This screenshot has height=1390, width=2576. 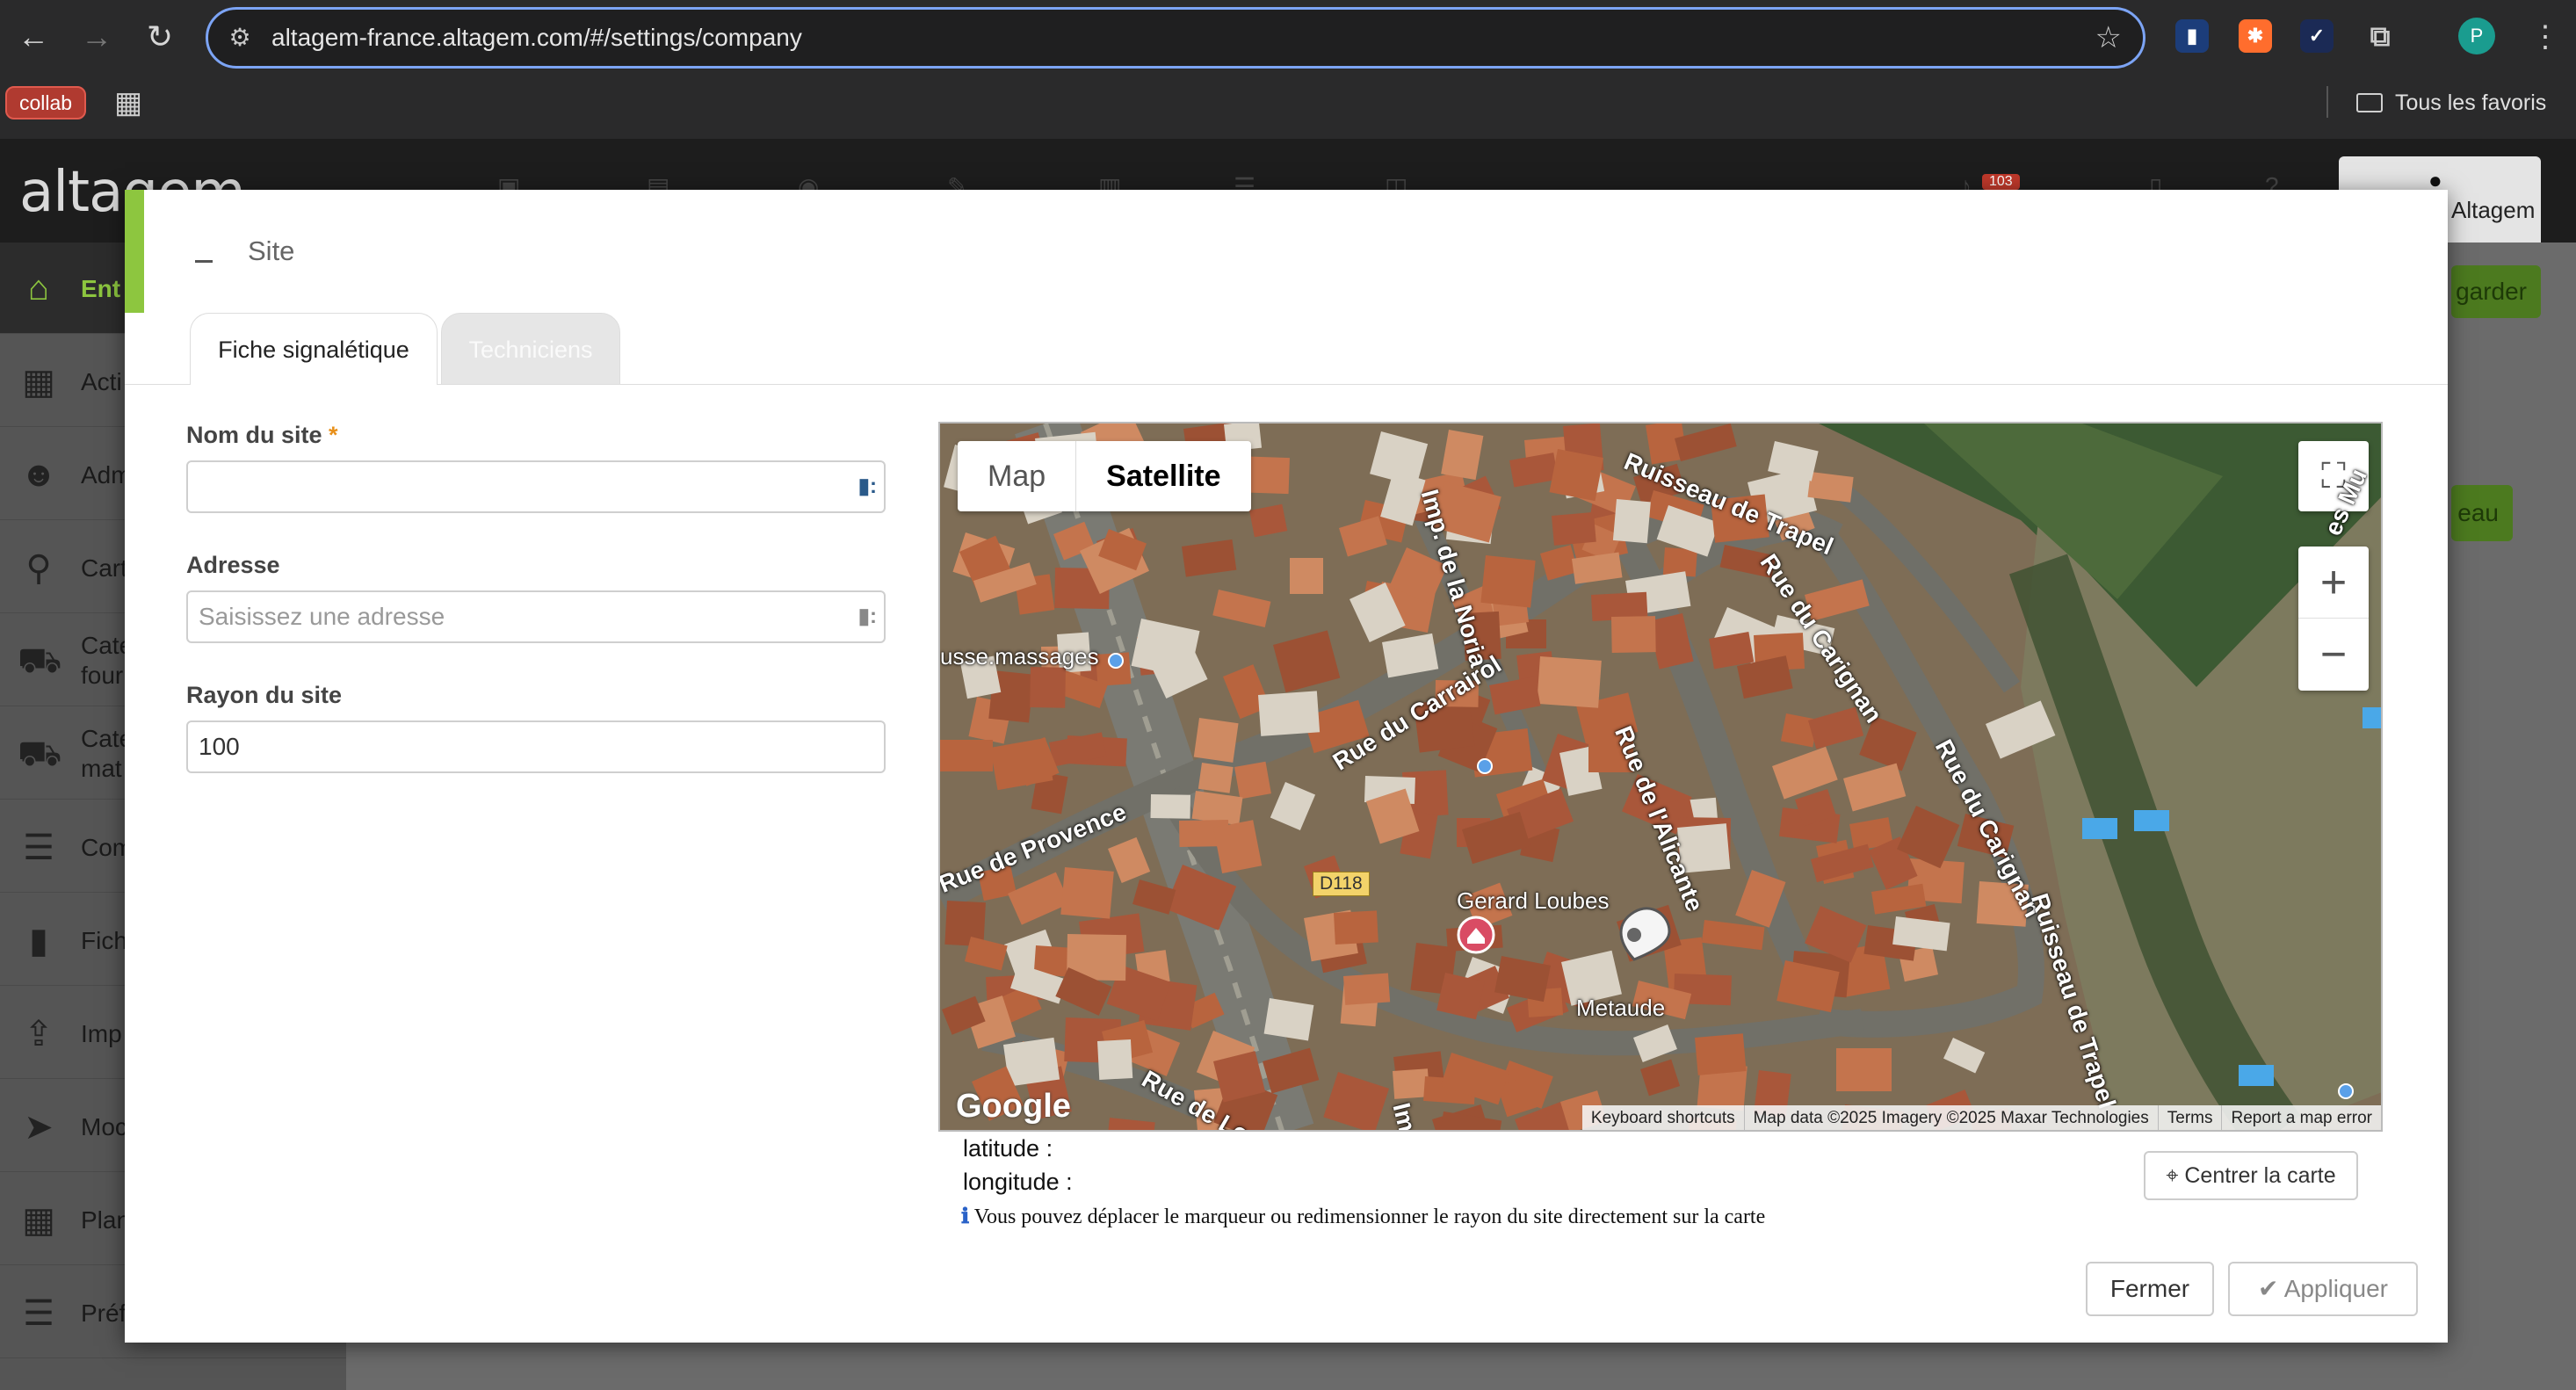 What do you see at coordinates (1162, 476) in the screenshot?
I see `map-type-satellite-button: Satellite` at bounding box center [1162, 476].